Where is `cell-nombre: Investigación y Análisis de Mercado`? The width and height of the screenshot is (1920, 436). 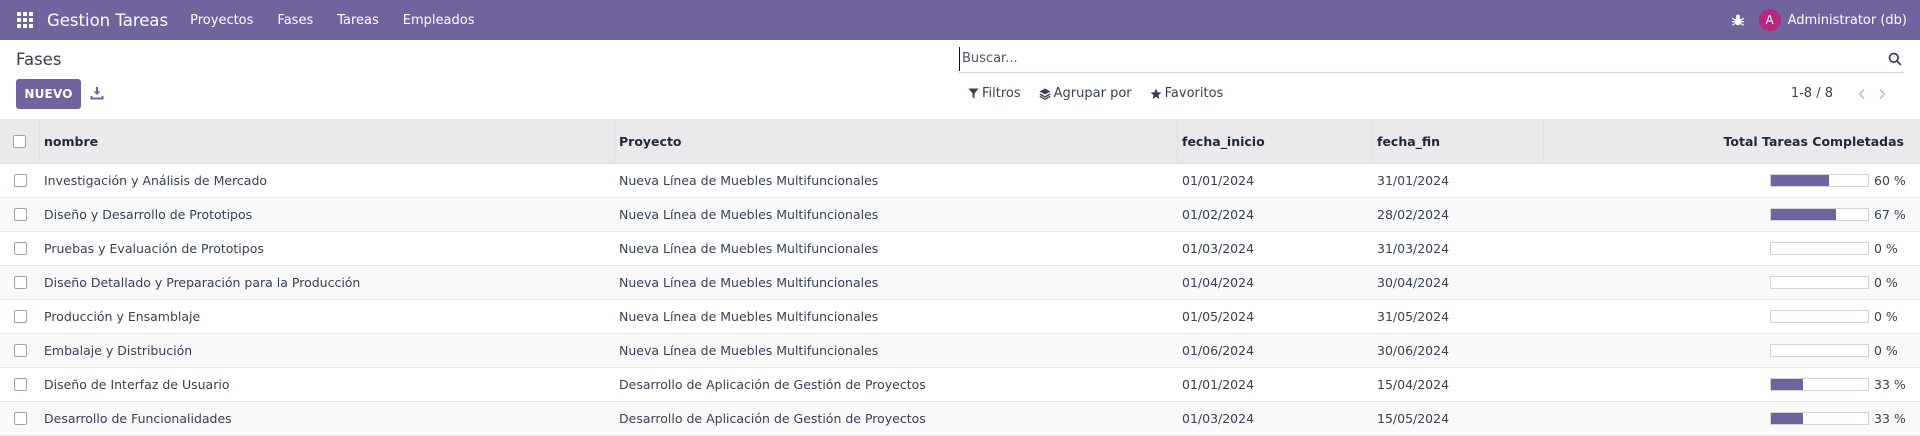 cell-nombre: Investigación y Análisis de Mercado is located at coordinates (327, 180).